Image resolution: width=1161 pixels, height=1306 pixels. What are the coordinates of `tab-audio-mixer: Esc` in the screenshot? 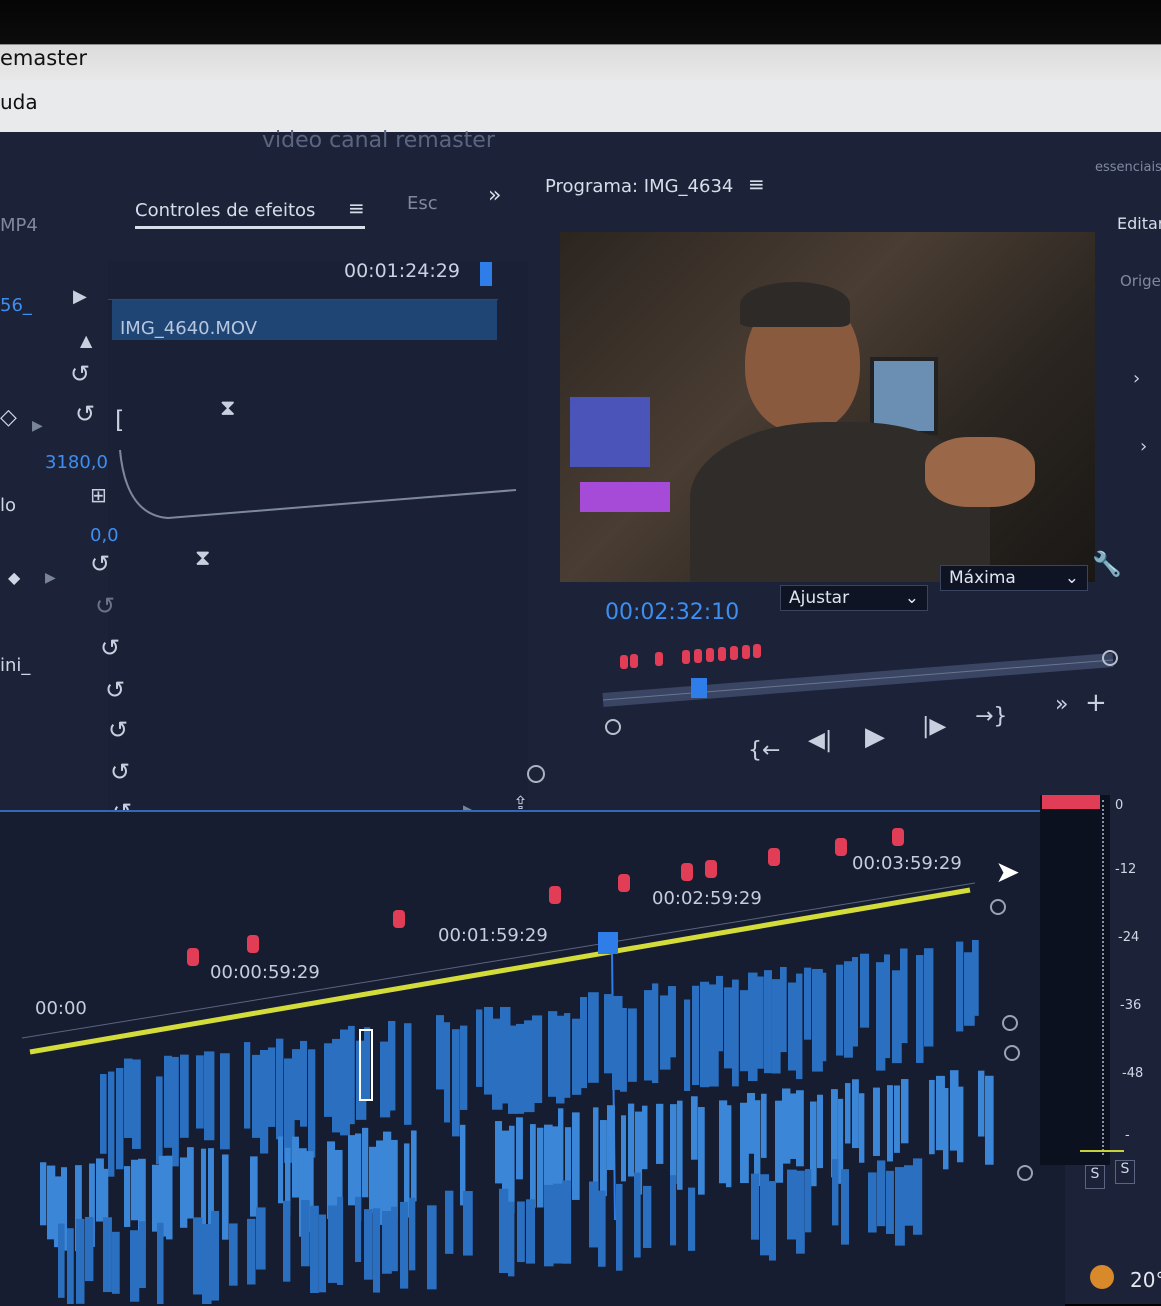 It's located at (422, 203).